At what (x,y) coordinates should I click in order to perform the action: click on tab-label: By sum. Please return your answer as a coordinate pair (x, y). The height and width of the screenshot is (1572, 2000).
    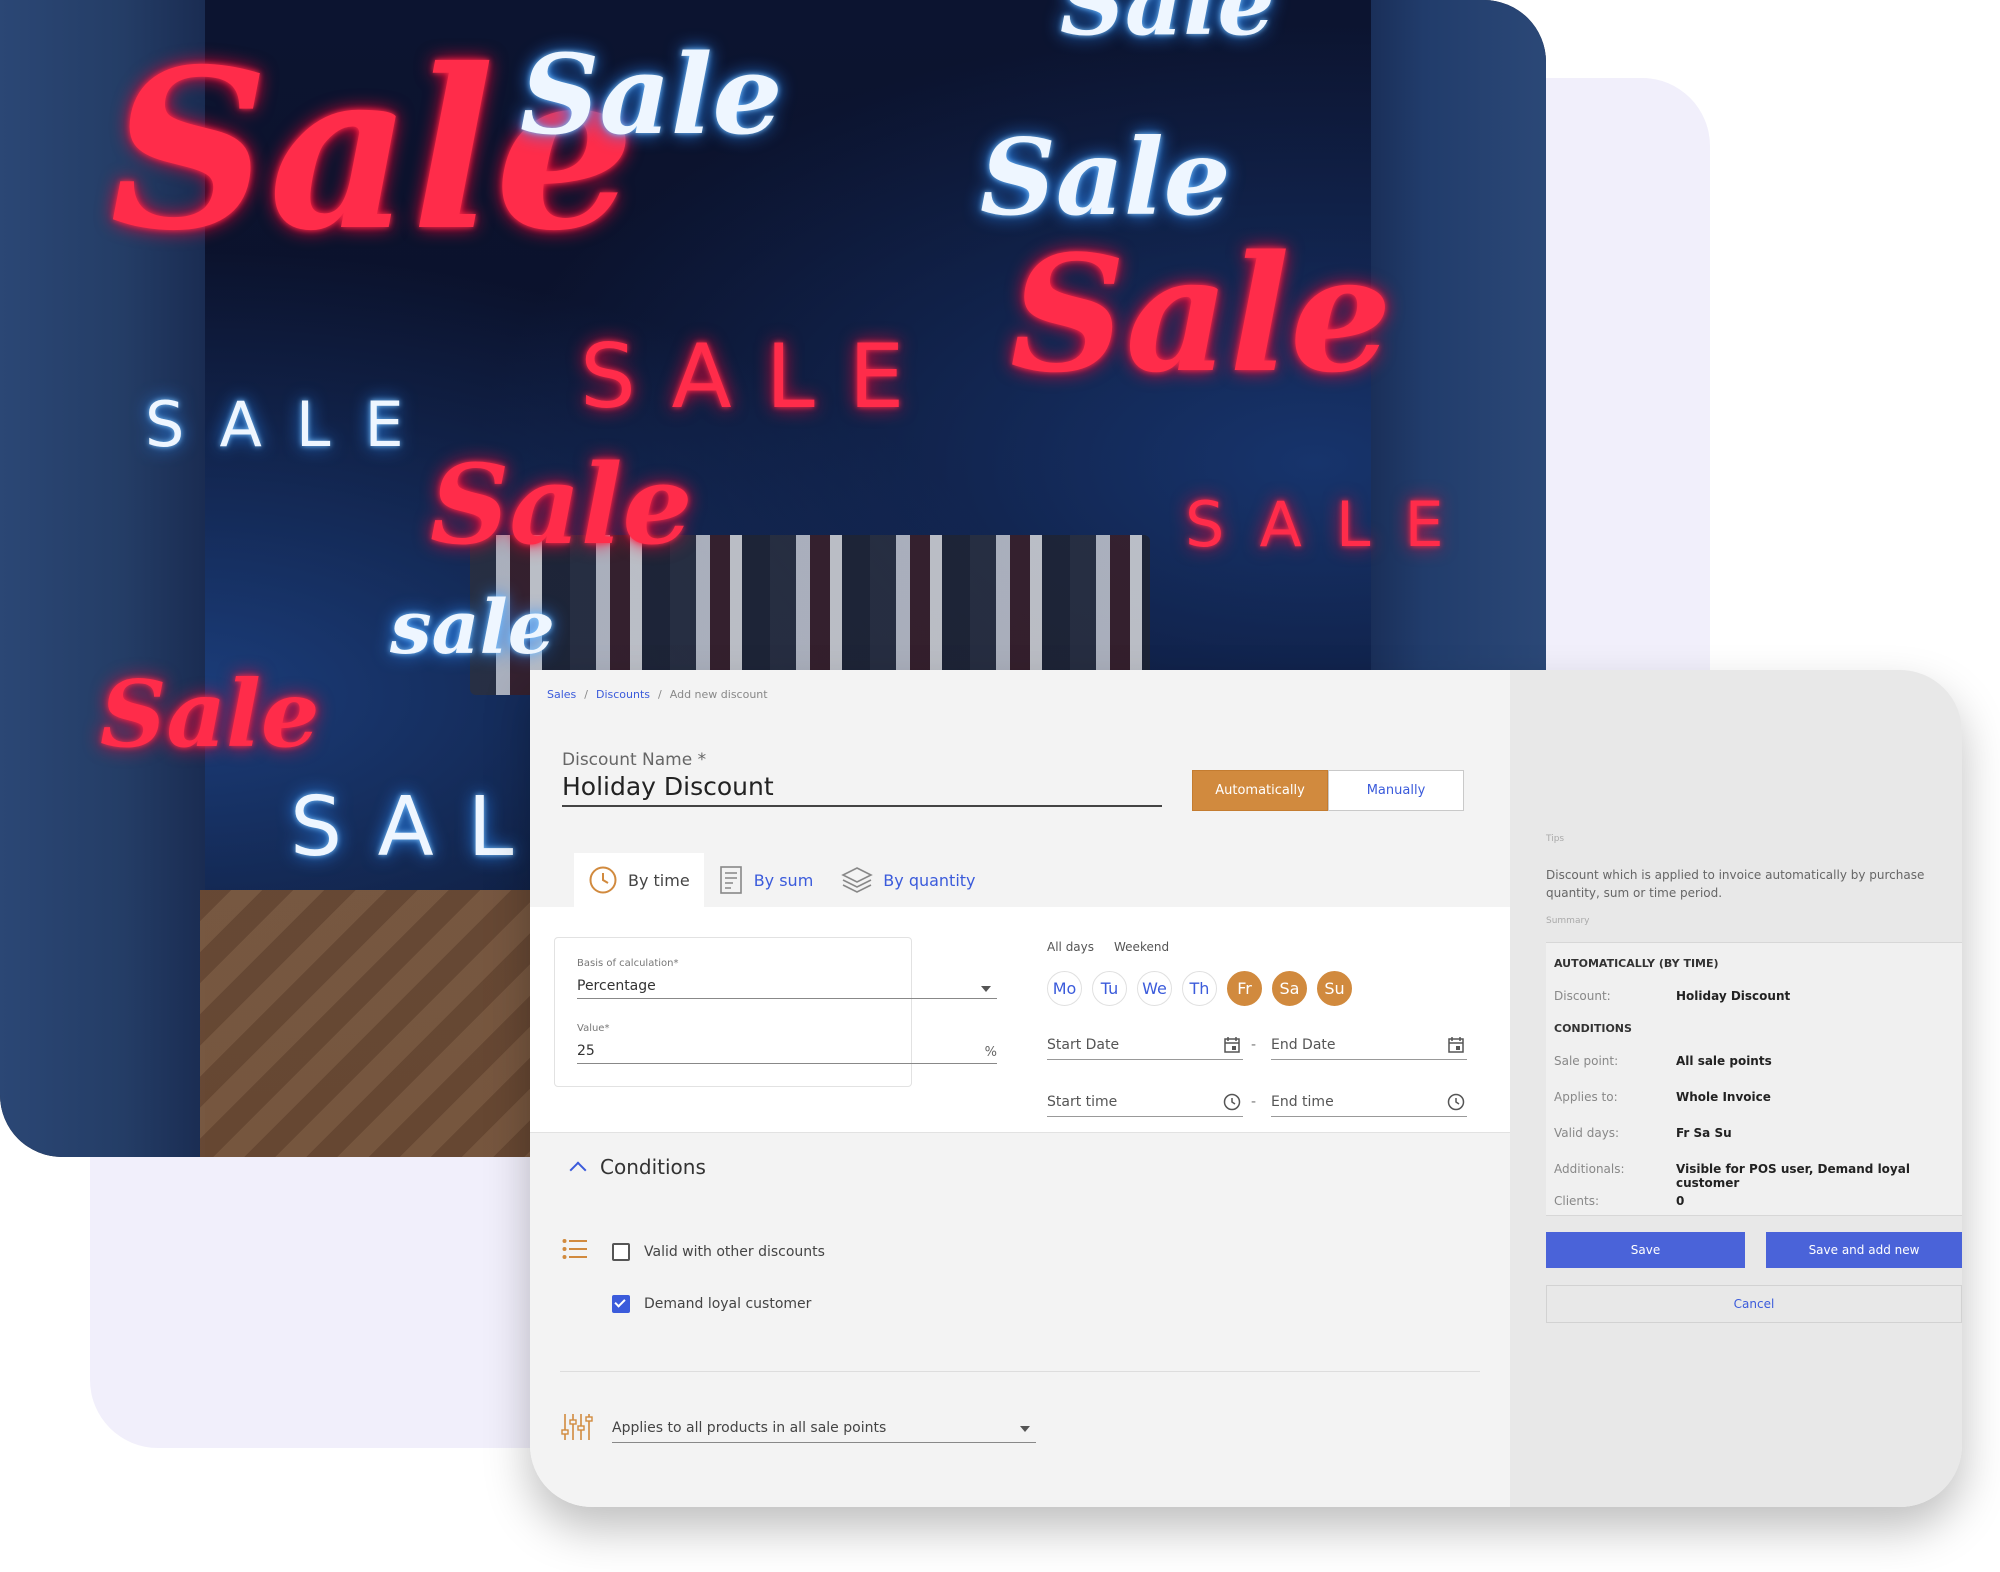
    Looking at the image, I should click on (783, 880).